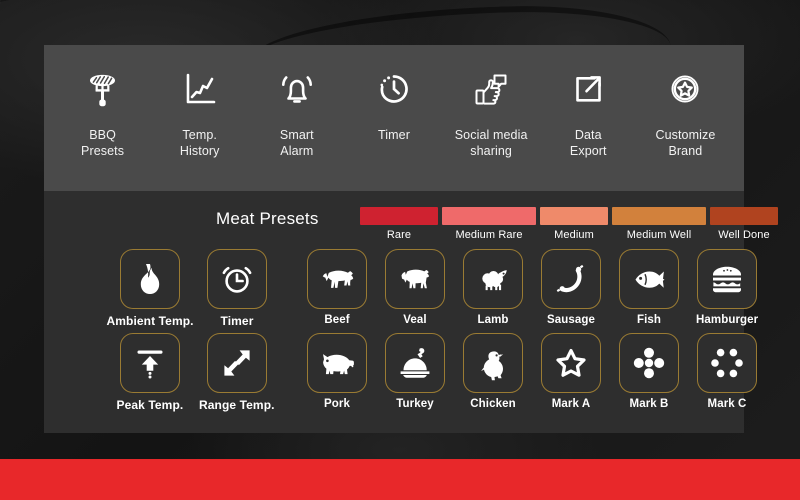  I want to click on toolbar-item-label: BBQ Presets, so click(103, 143).